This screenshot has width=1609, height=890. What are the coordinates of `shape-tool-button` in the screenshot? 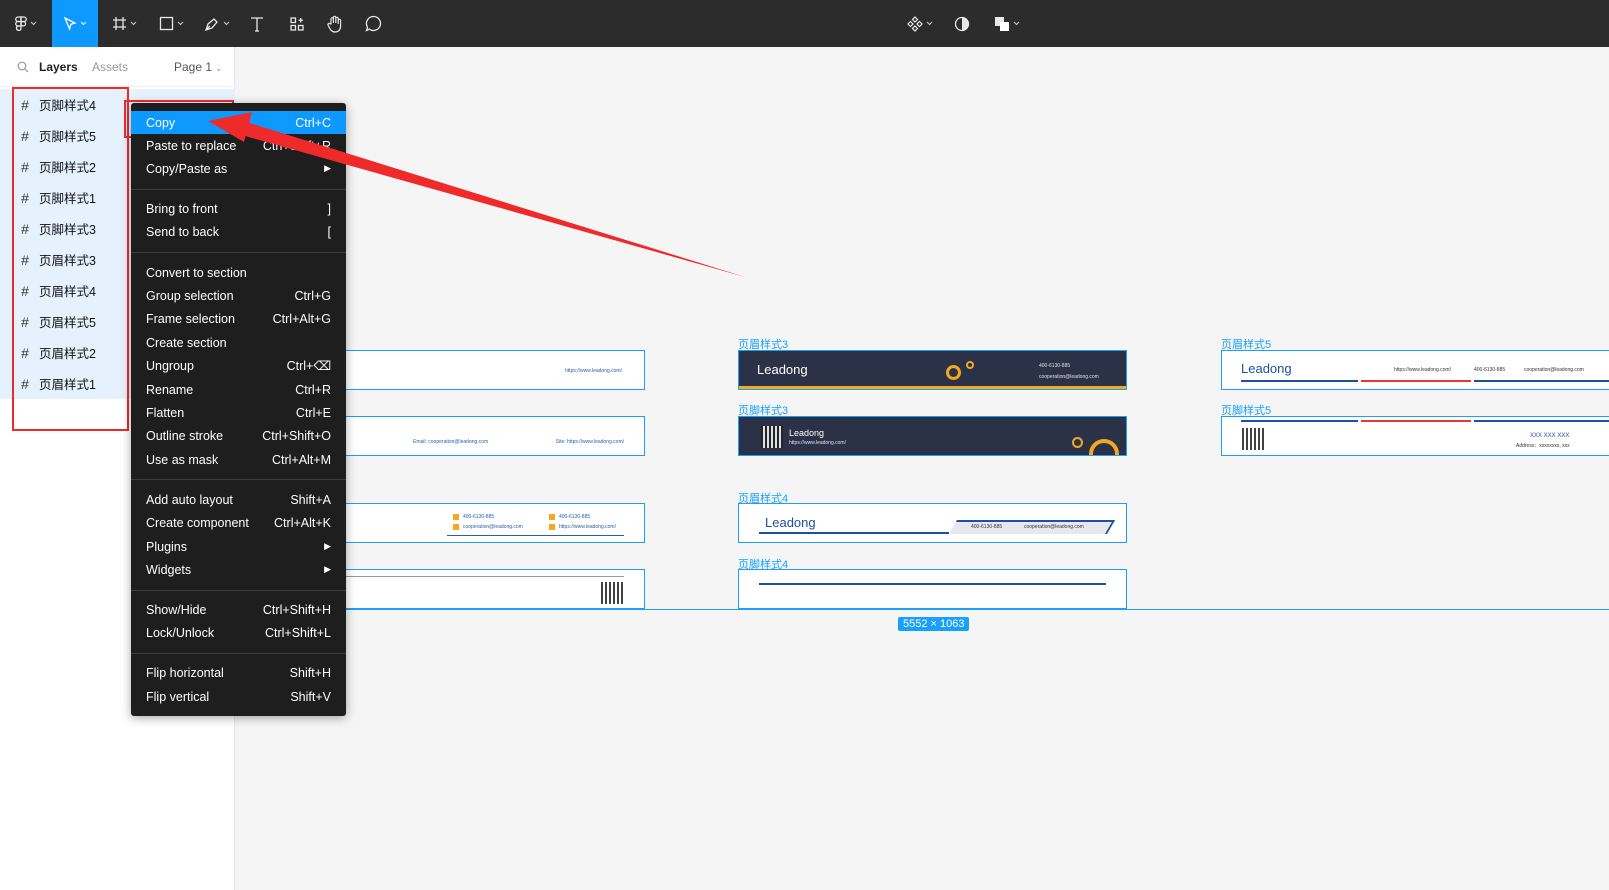 It's located at (171, 23).